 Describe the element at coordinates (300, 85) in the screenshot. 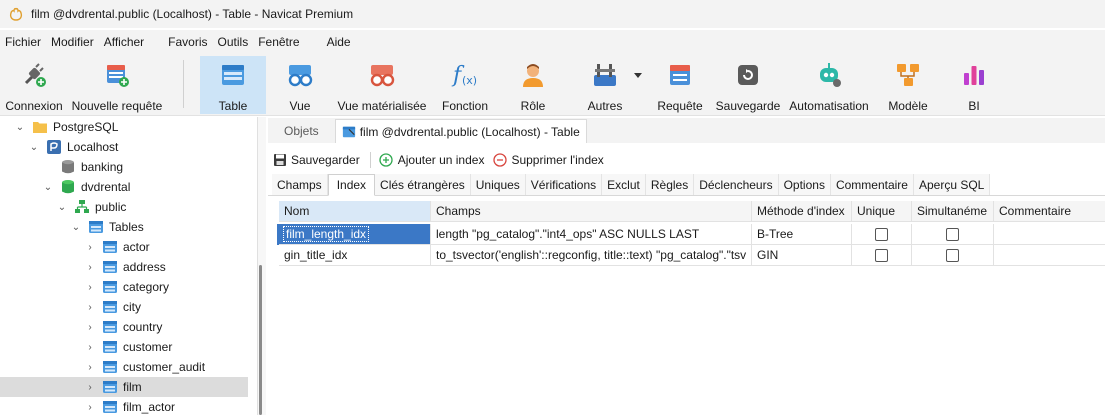

I see `vue-button: Vue` at that location.